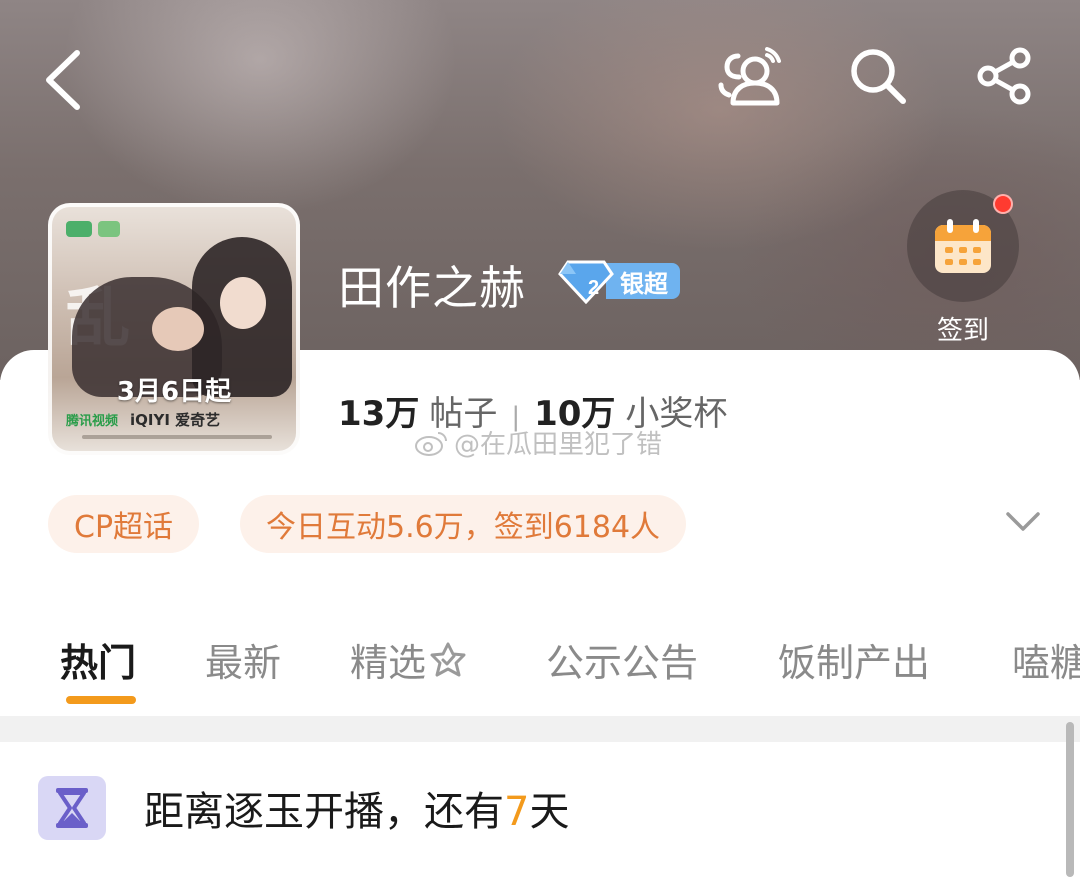  I want to click on posts-count: 13万, so click(379, 414).